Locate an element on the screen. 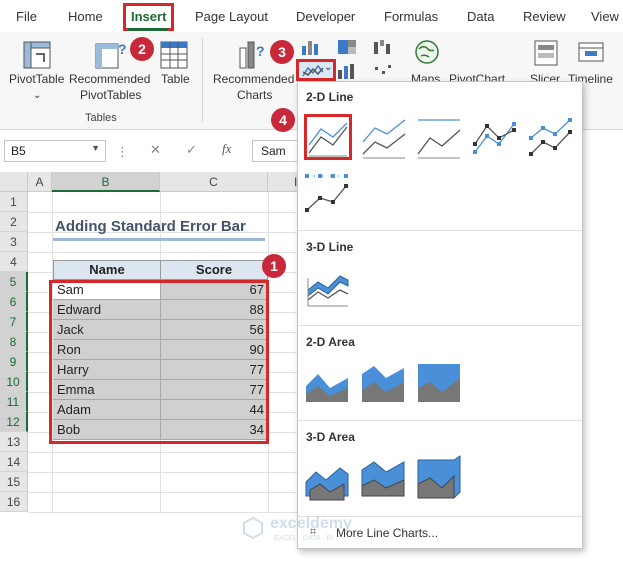  watermark-tagline: EXCEL · DATA · BI is located at coordinates (303, 538).